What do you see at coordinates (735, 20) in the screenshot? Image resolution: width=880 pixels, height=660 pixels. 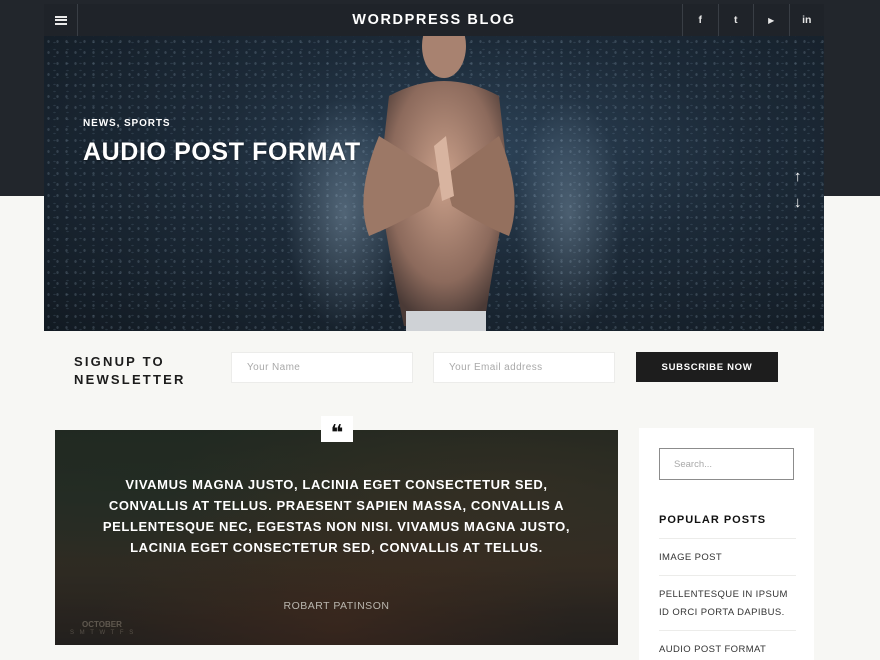 I see `twitter-icon: t` at bounding box center [735, 20].